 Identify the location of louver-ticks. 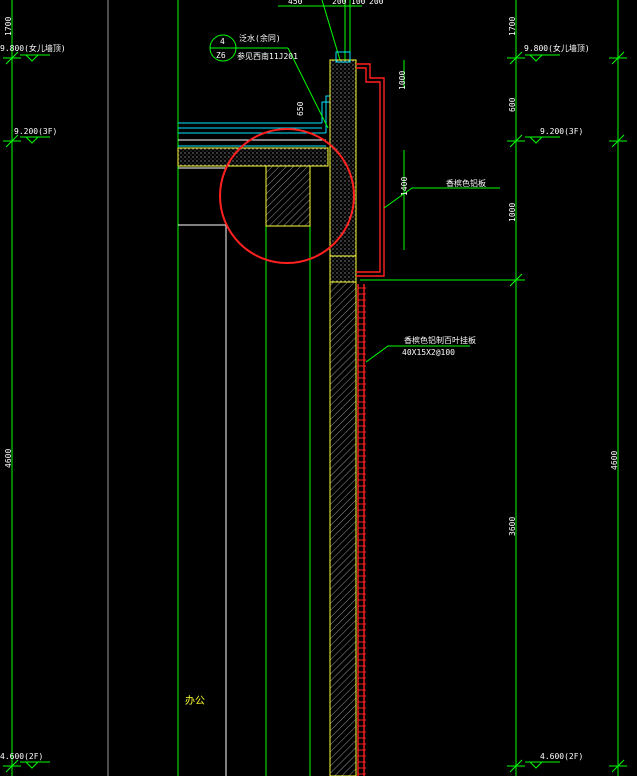
(362, 531).